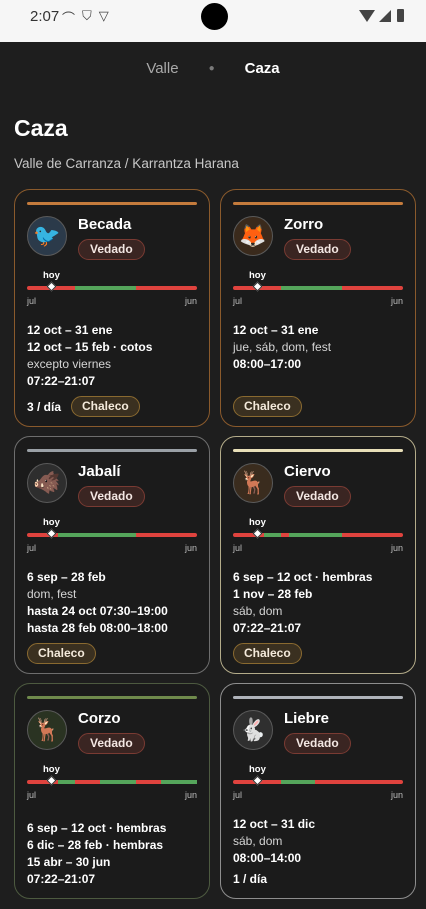 The height and width of the screenshot is (909, 426). Describe the element at coordinates (44, 406) in the screenshot. I see `daily-limit: 3 / día` at that location.